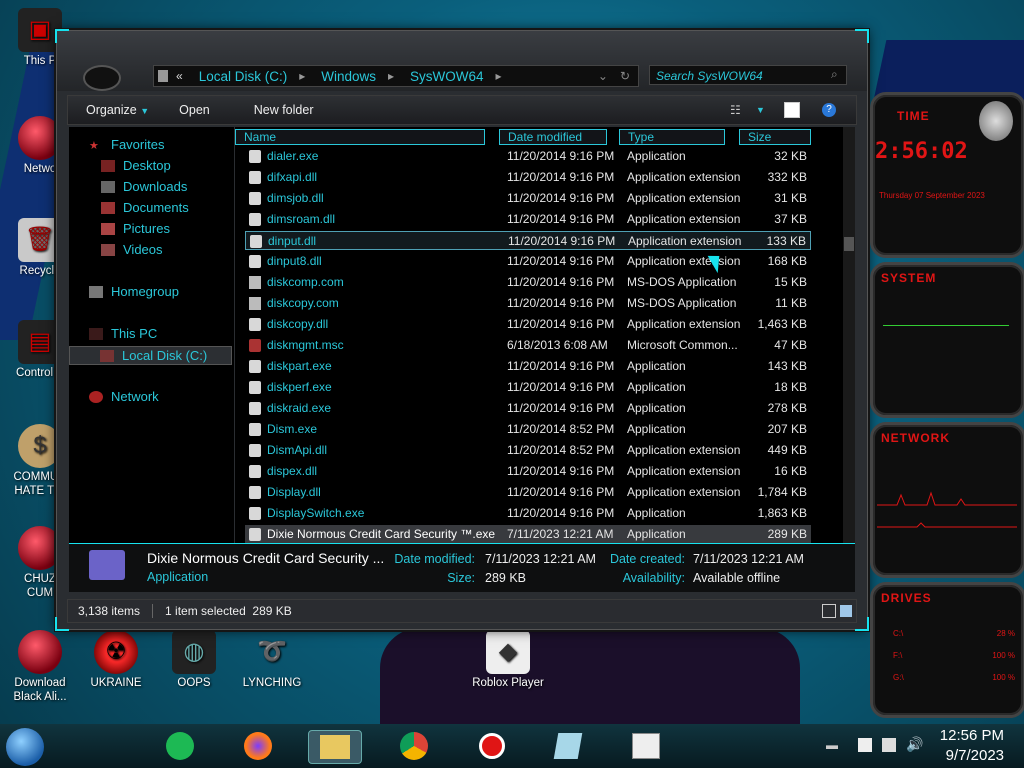 This screenshot has height=768, width=1024. Describe the element at coordinates (560, 534) in the screenshot. I see `file-date: 7/11/2023 12:21 AM` at that location.